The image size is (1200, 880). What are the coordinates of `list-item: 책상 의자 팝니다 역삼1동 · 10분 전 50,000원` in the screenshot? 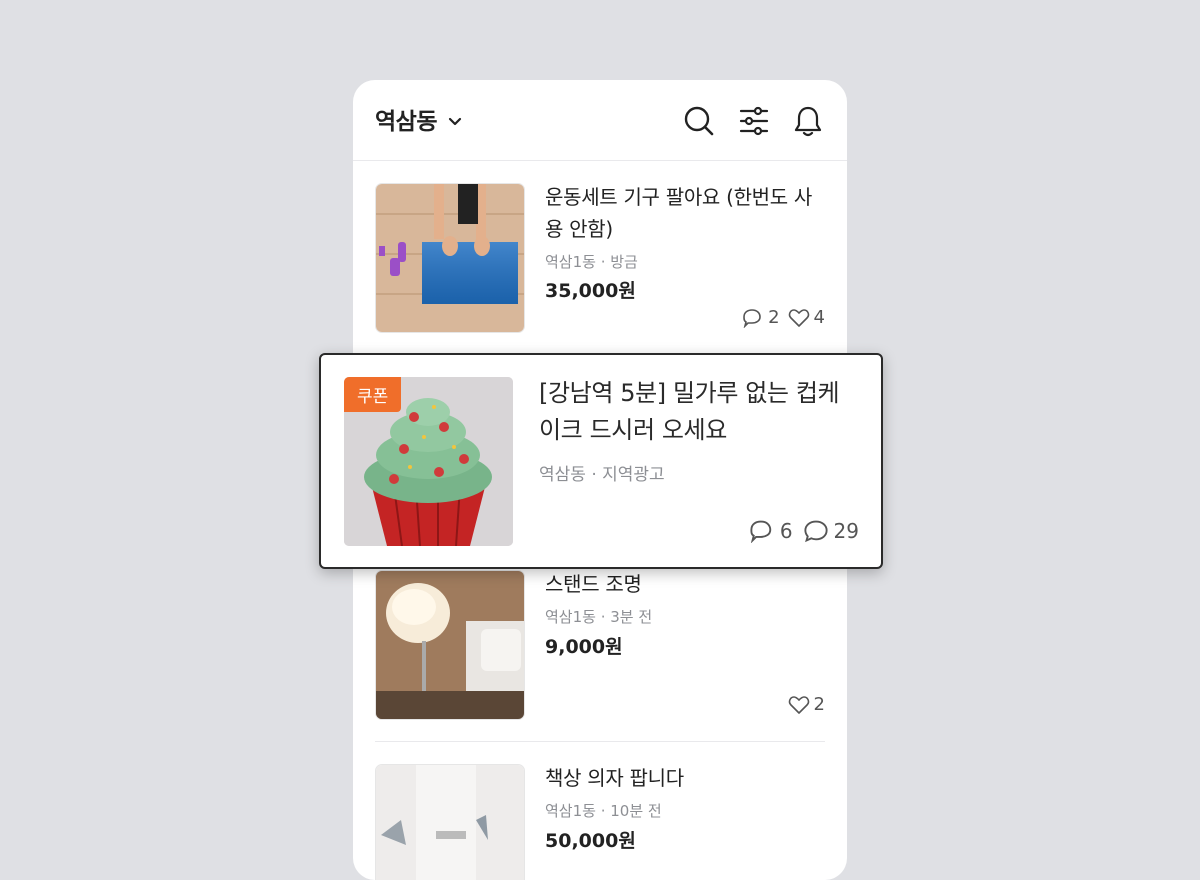 It's located at (600, 822).